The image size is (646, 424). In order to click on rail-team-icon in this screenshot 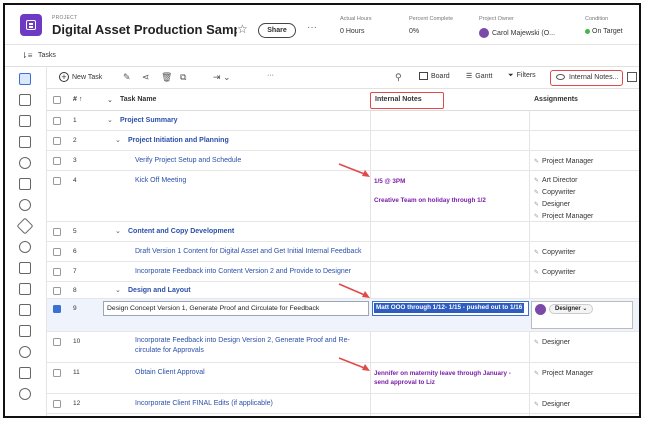, I will do `click(25, 394)`.